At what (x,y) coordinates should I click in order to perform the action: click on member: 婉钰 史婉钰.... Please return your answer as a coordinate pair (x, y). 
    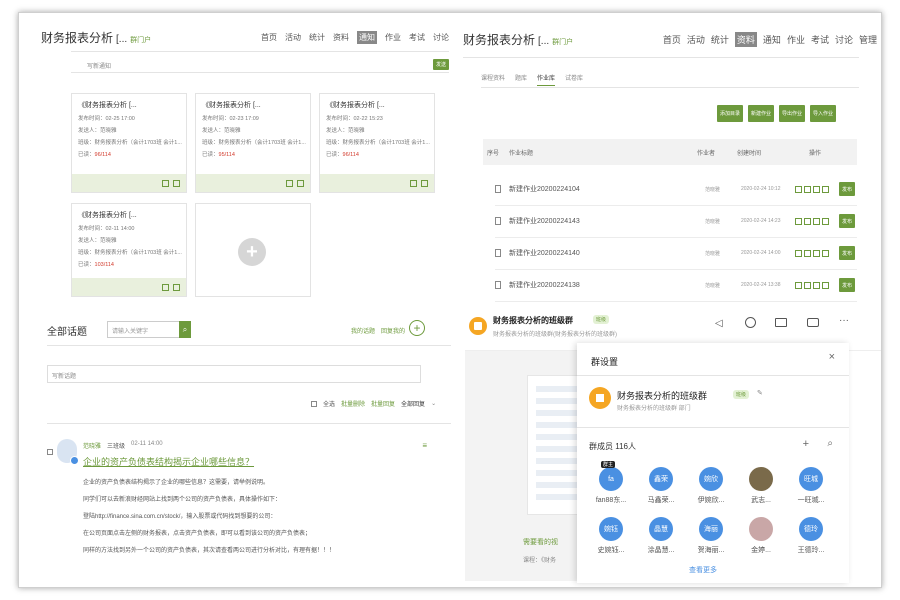
    Looking at the image, I should click on (611, 536).